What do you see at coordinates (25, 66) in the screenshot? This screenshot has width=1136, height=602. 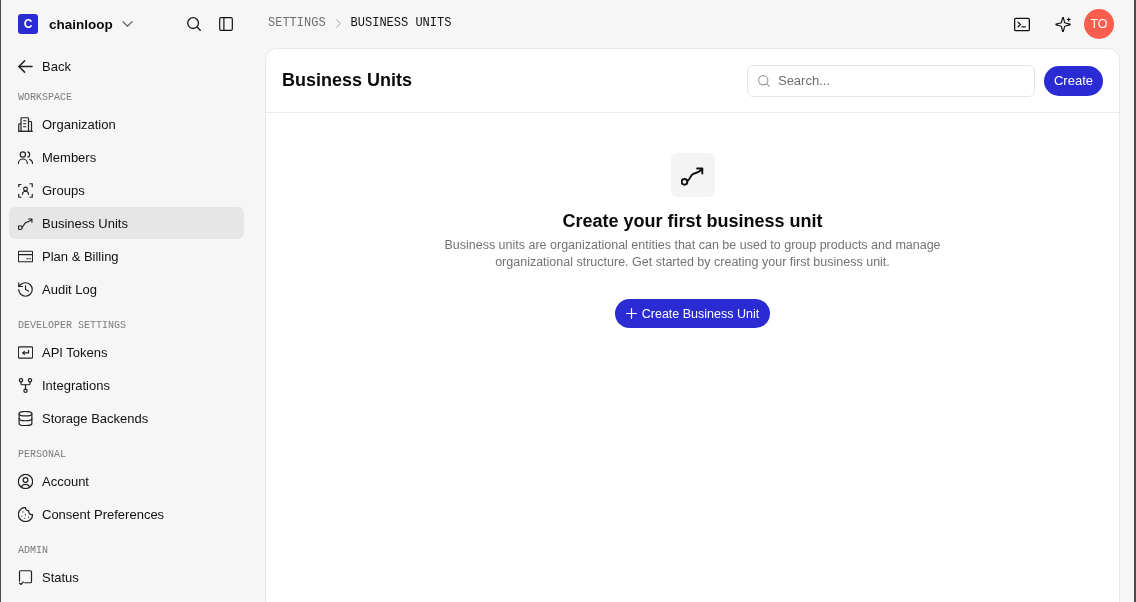 I see `arrow-left-icon` at bounding box center [25, 66].